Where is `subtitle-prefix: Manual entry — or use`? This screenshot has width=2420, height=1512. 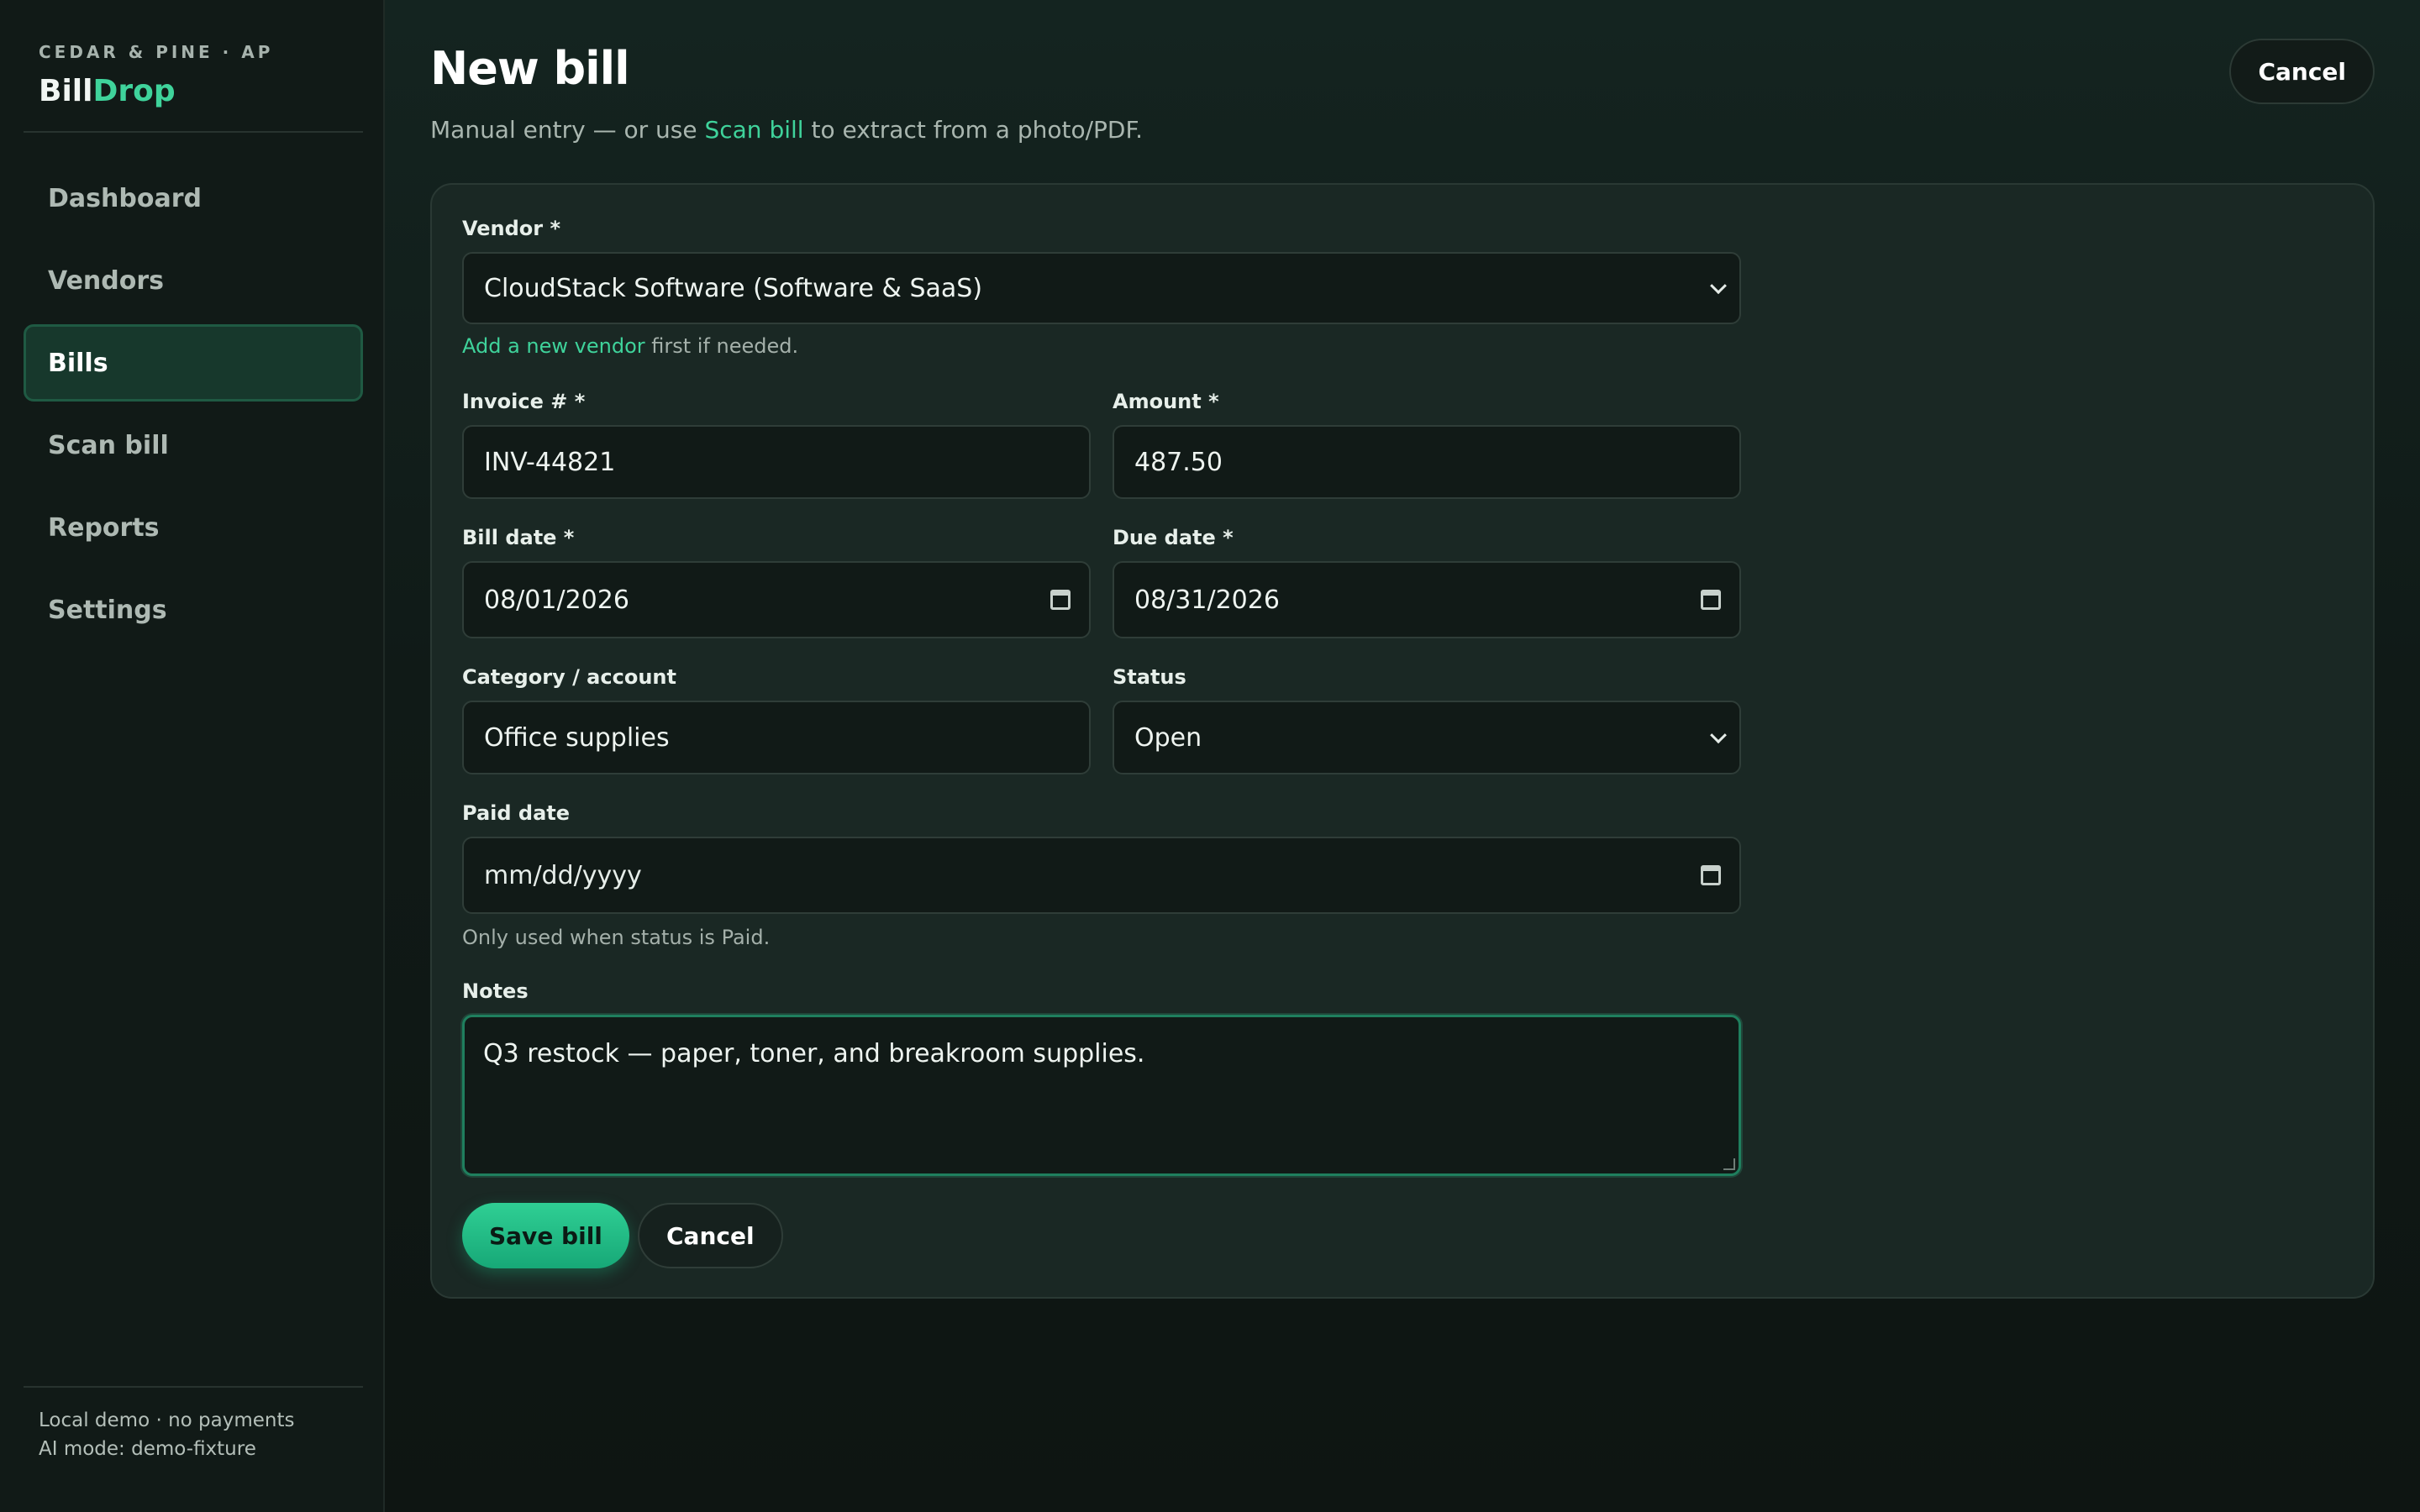
subtitle-prefix: Manual entry — or use is located at coordinates (567, 130).